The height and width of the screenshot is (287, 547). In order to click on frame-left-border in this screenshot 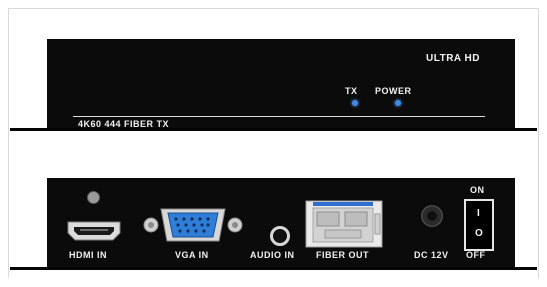, I will do `click(8, 143)`.